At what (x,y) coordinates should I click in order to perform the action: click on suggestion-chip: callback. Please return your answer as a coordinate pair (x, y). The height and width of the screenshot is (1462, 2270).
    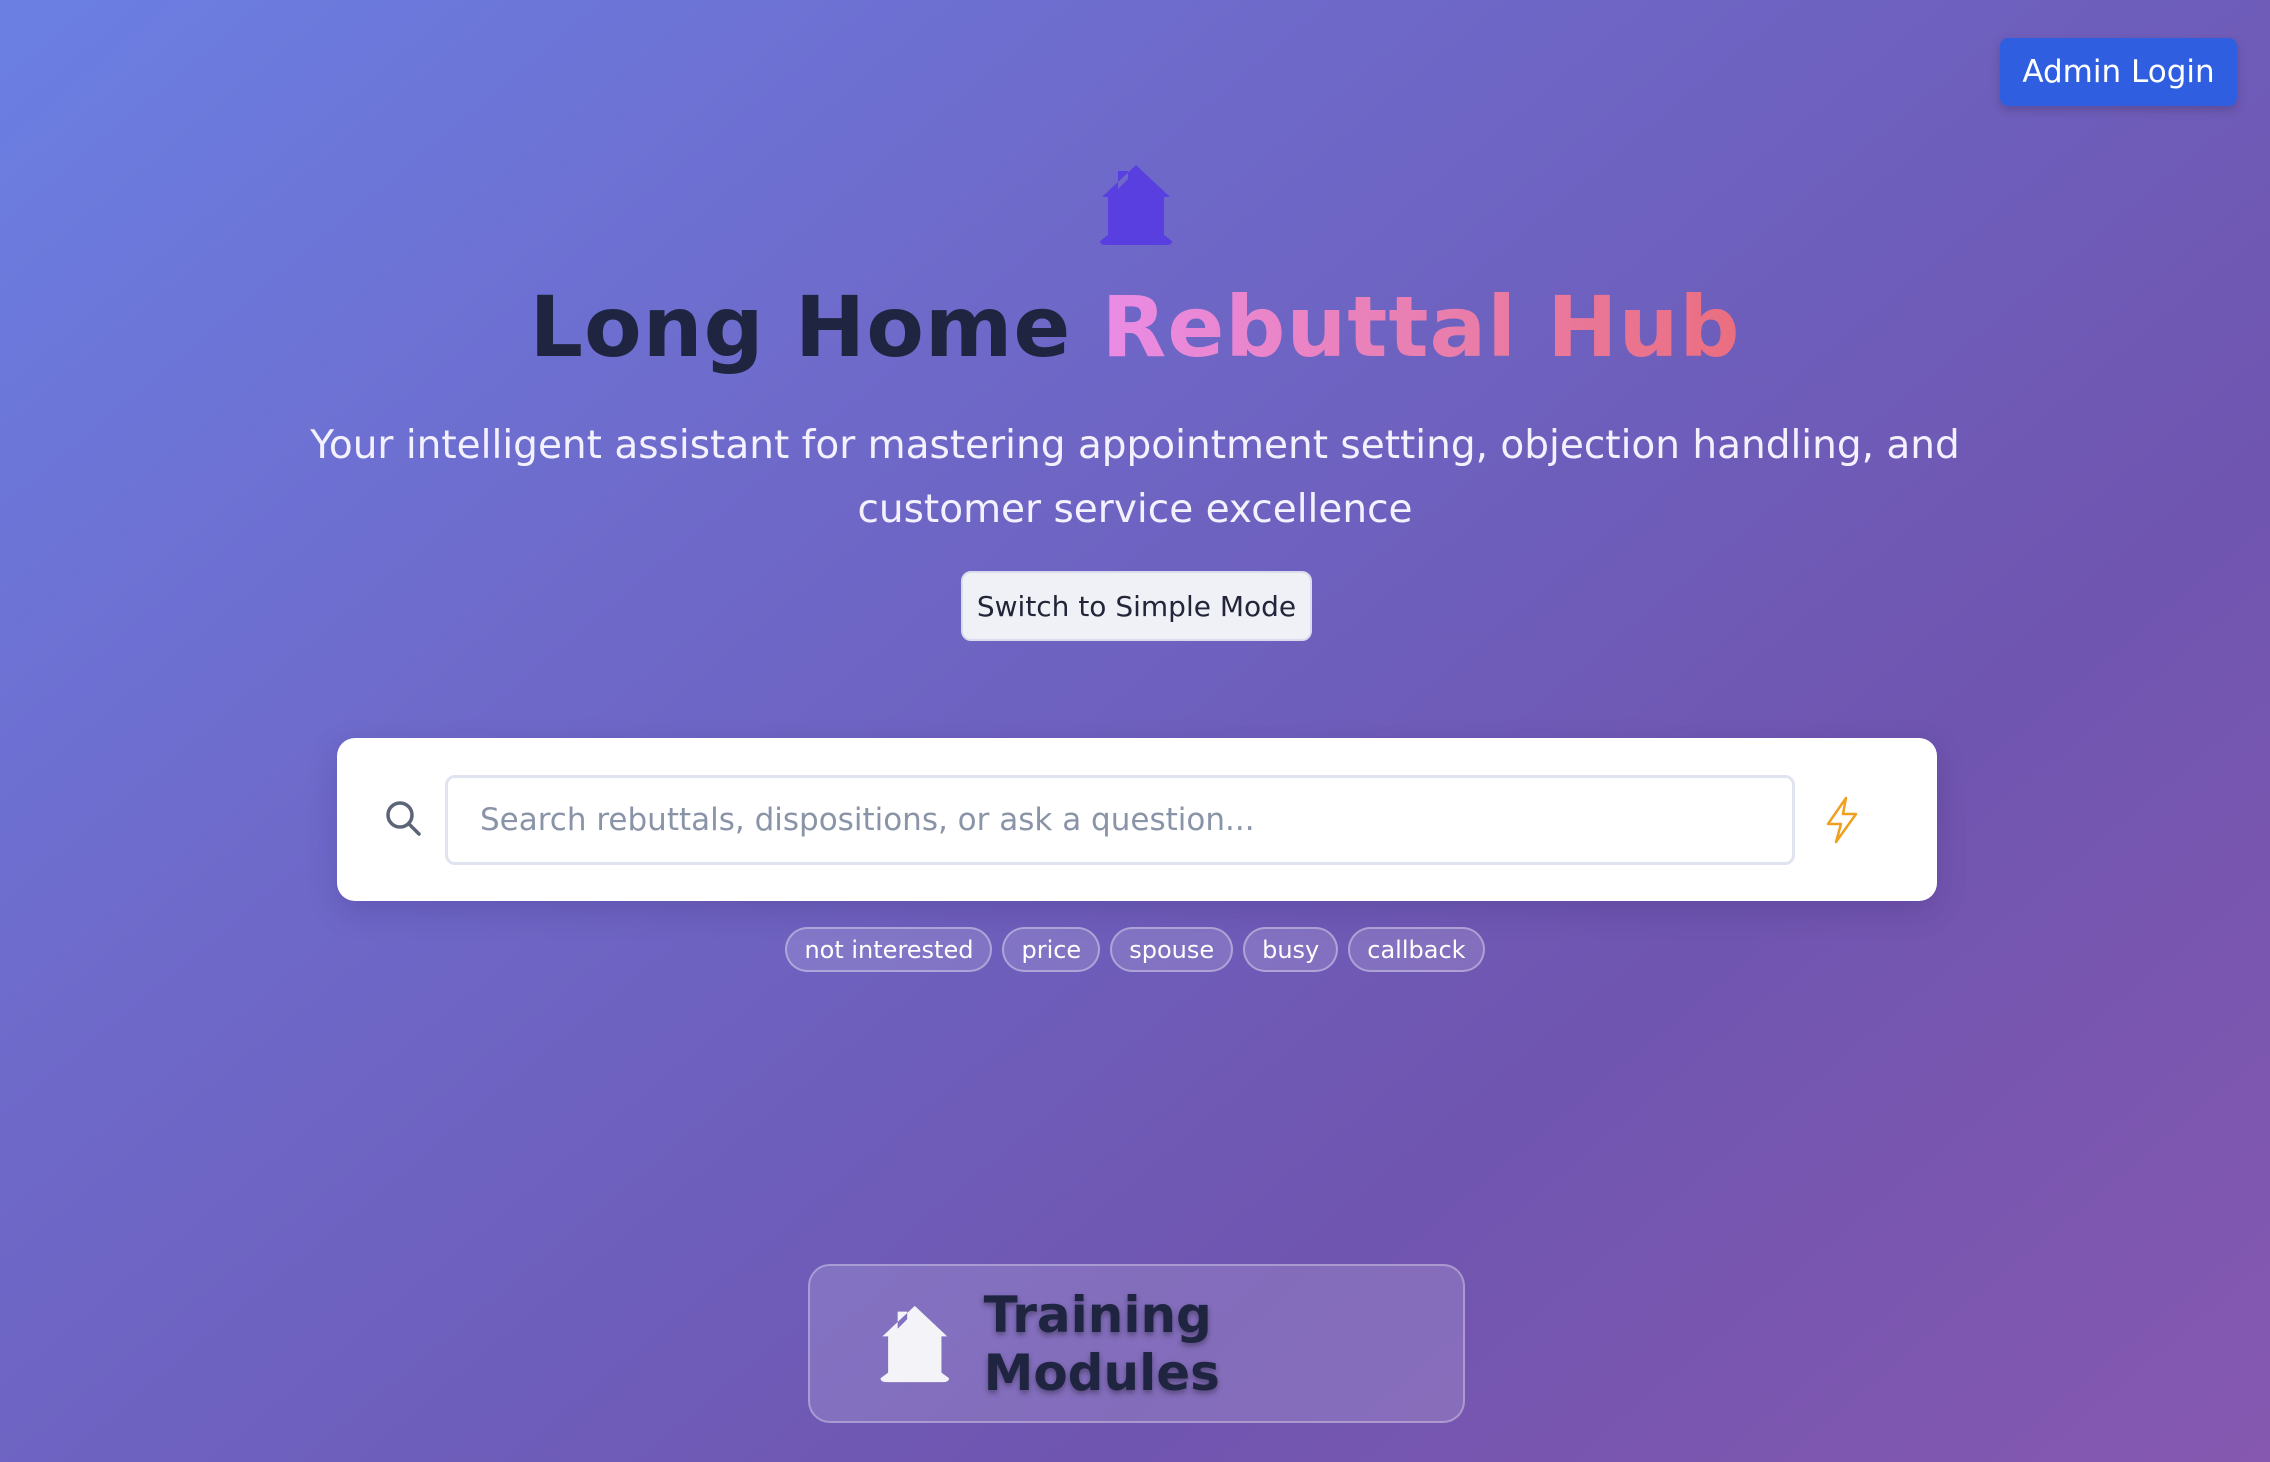
    Looking at the image, I should click on (1416, 949).